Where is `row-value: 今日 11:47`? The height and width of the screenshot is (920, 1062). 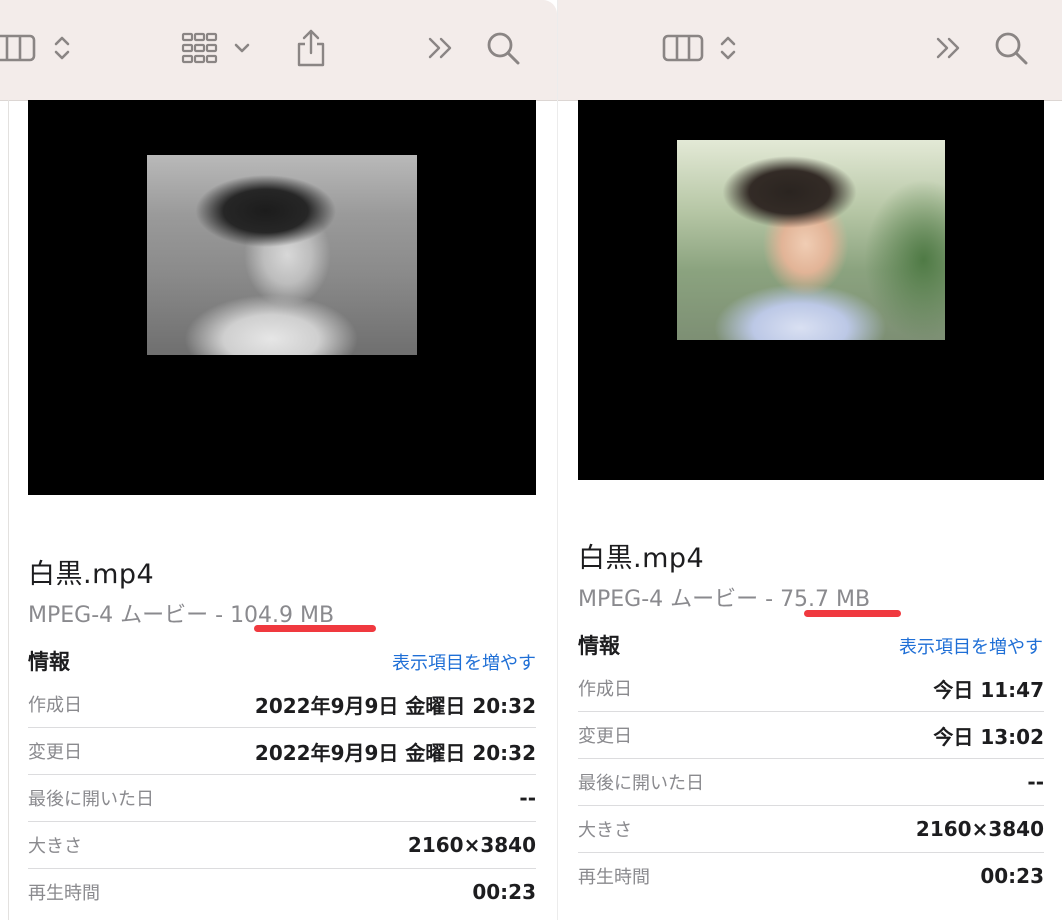
row-value: 今日 11:47 is located at coordinates (988, 689).